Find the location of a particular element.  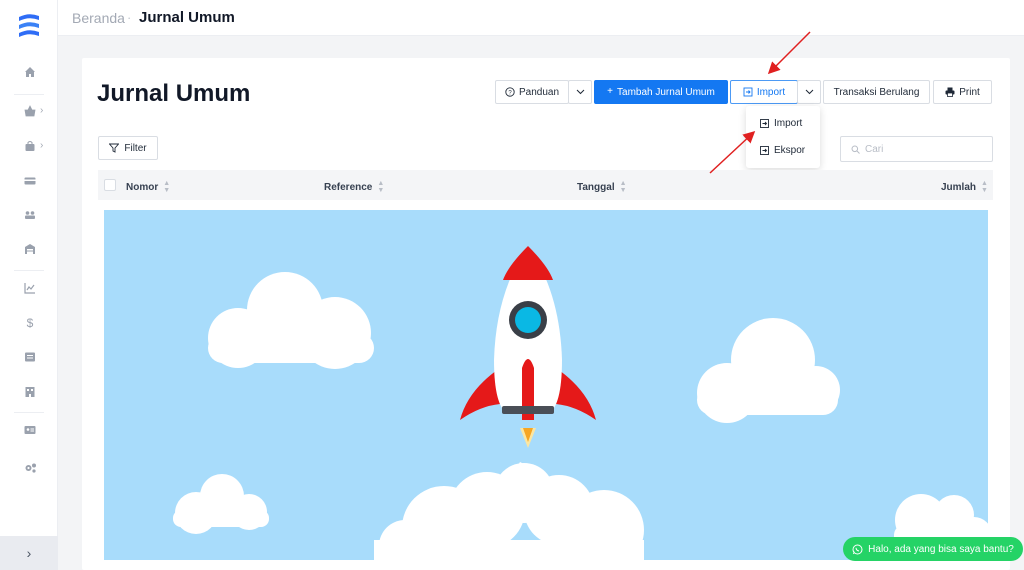

export-icon is located at coordinates (764, 150).